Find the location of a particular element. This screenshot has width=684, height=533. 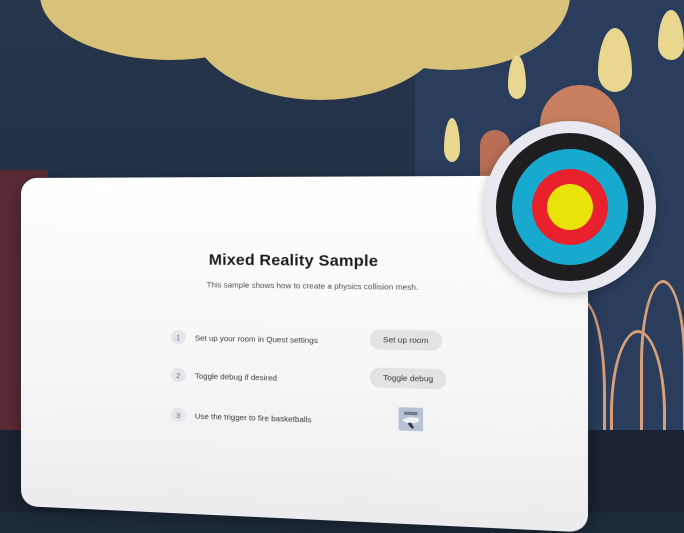

step-row-3: 3 Use the trigger to fire basketballs is located at coordinates (241, 417).